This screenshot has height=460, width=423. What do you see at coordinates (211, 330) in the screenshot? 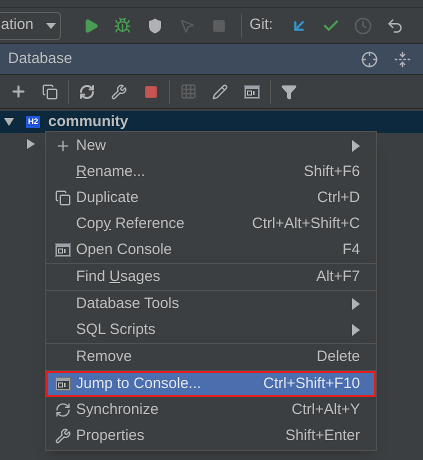
I see `menu-item: SQL Scripts` at bounding box center [211, 330].